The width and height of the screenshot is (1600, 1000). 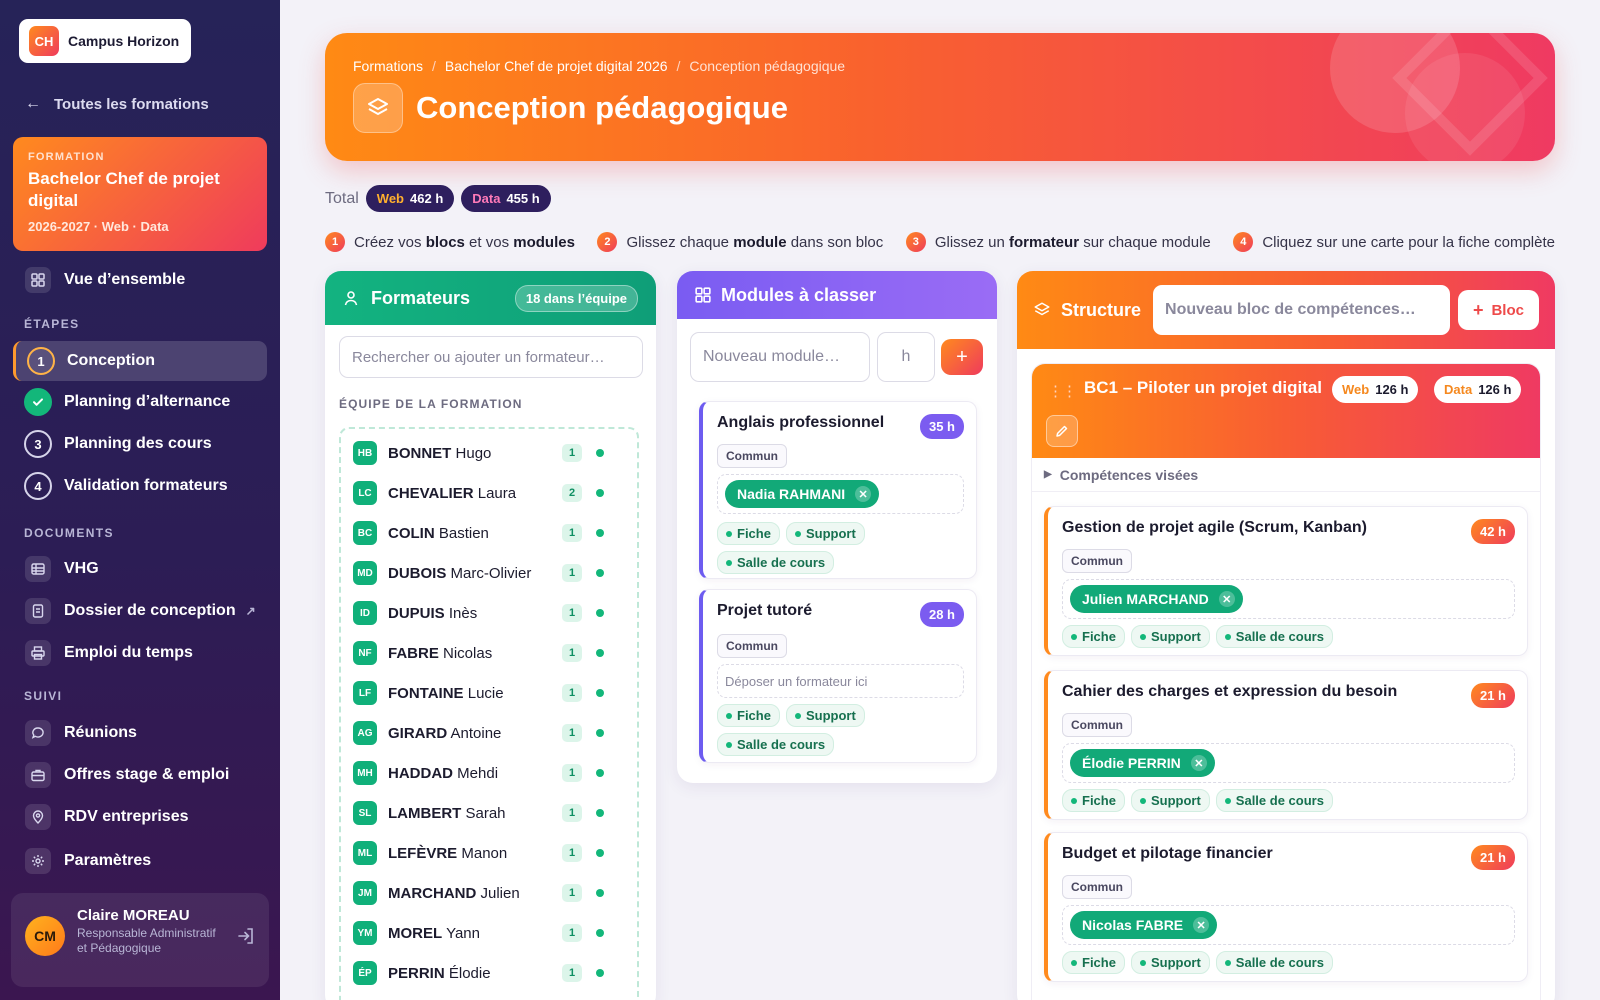 What do you see at coordinates (906, 357) in the screenshot?
I see `module-hours-input: h` at bounding box center [906, 357].